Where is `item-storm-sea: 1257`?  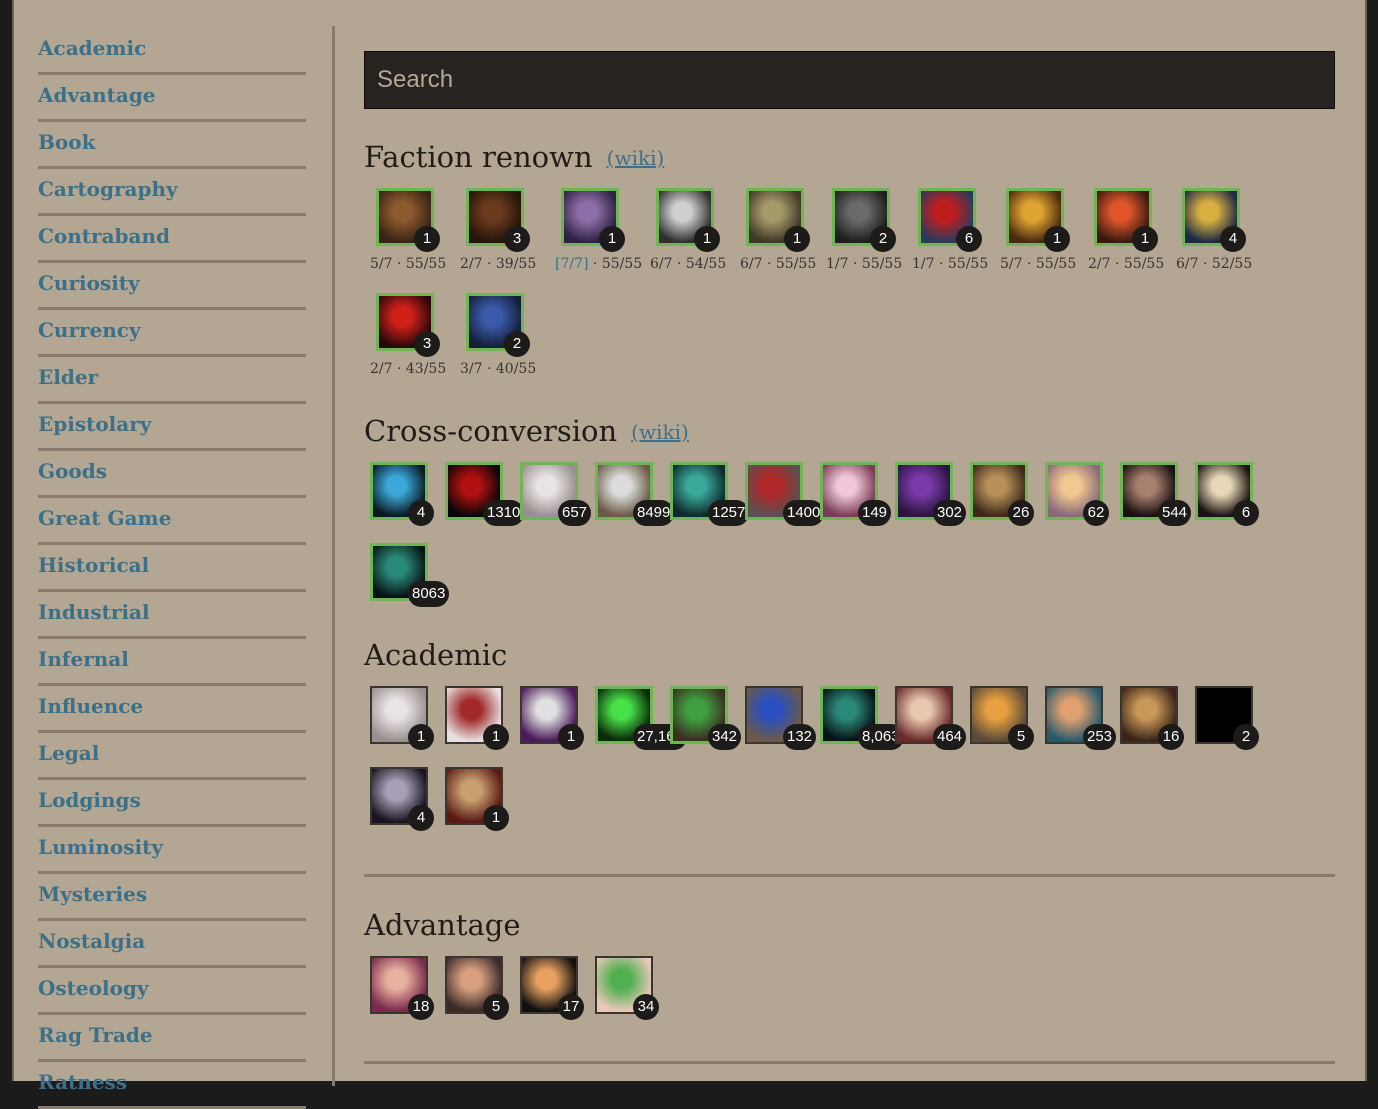 item-storm-sea: 1257 is located at coordinates (710, 502).